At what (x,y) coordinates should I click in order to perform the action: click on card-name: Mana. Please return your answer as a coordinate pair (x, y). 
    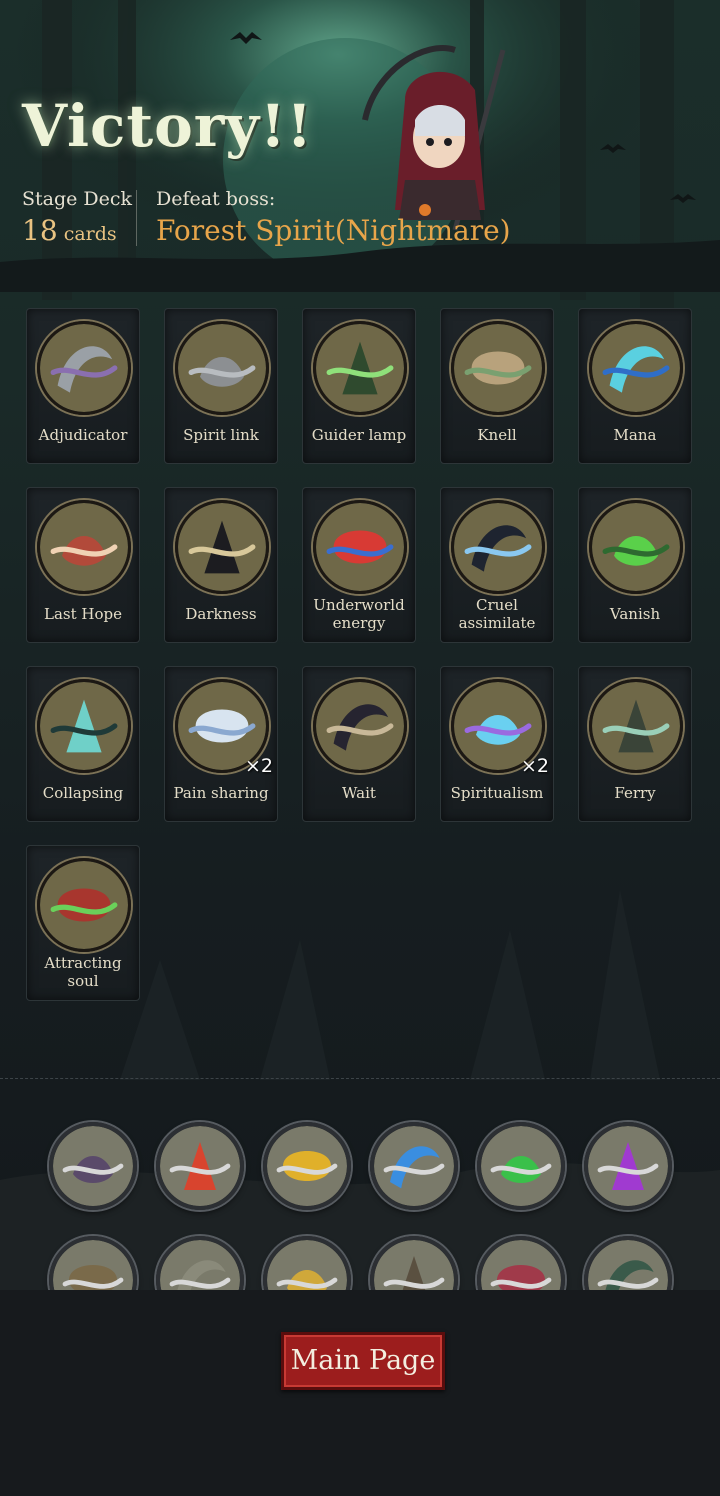
    Looking at the image, I should click on (635, 435).